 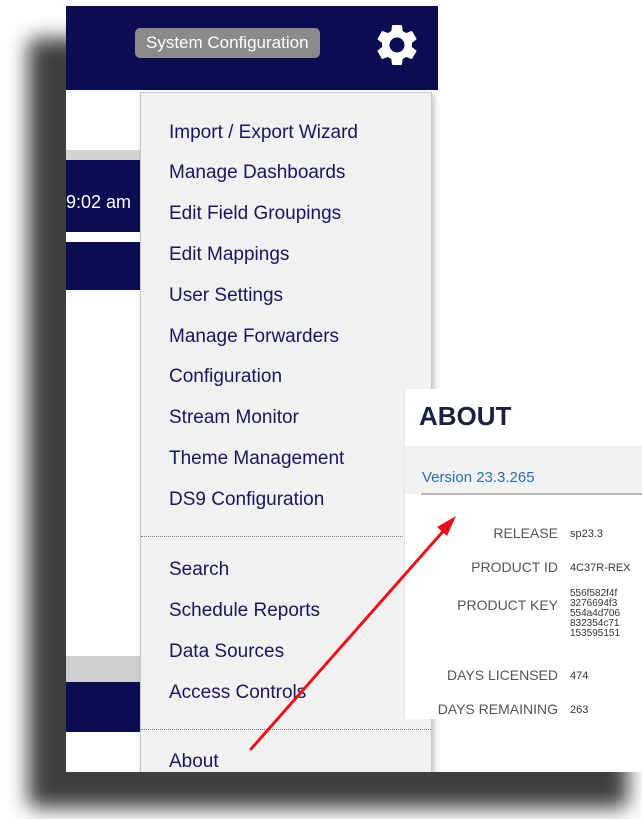 I want to click on release-label: RELEASE, so click(x=525, y=533).